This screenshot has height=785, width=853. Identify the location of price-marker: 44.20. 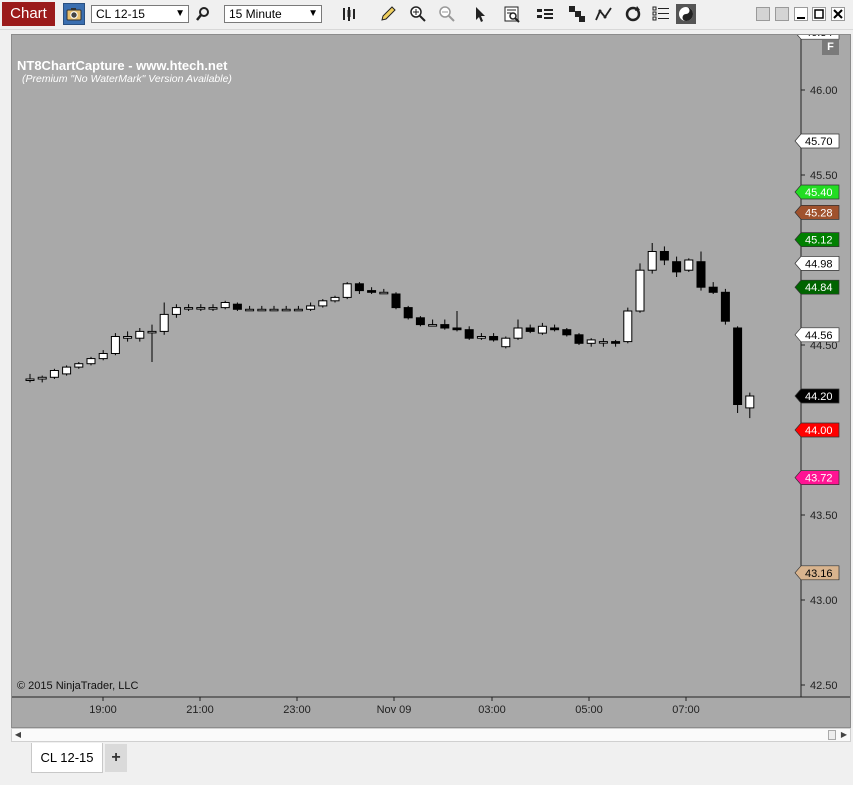
(817, 396).